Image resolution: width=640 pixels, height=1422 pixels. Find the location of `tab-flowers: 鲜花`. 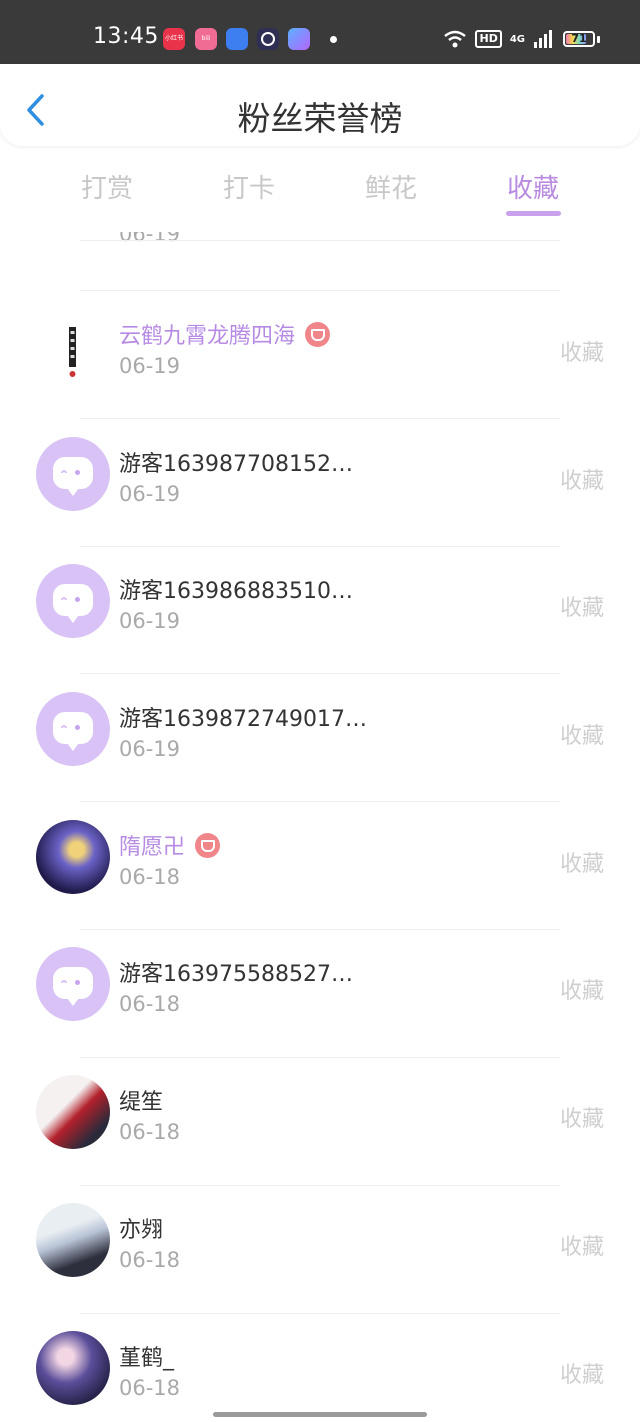

tab-flowers: 鲜花 is located at coordinates (391, 186).